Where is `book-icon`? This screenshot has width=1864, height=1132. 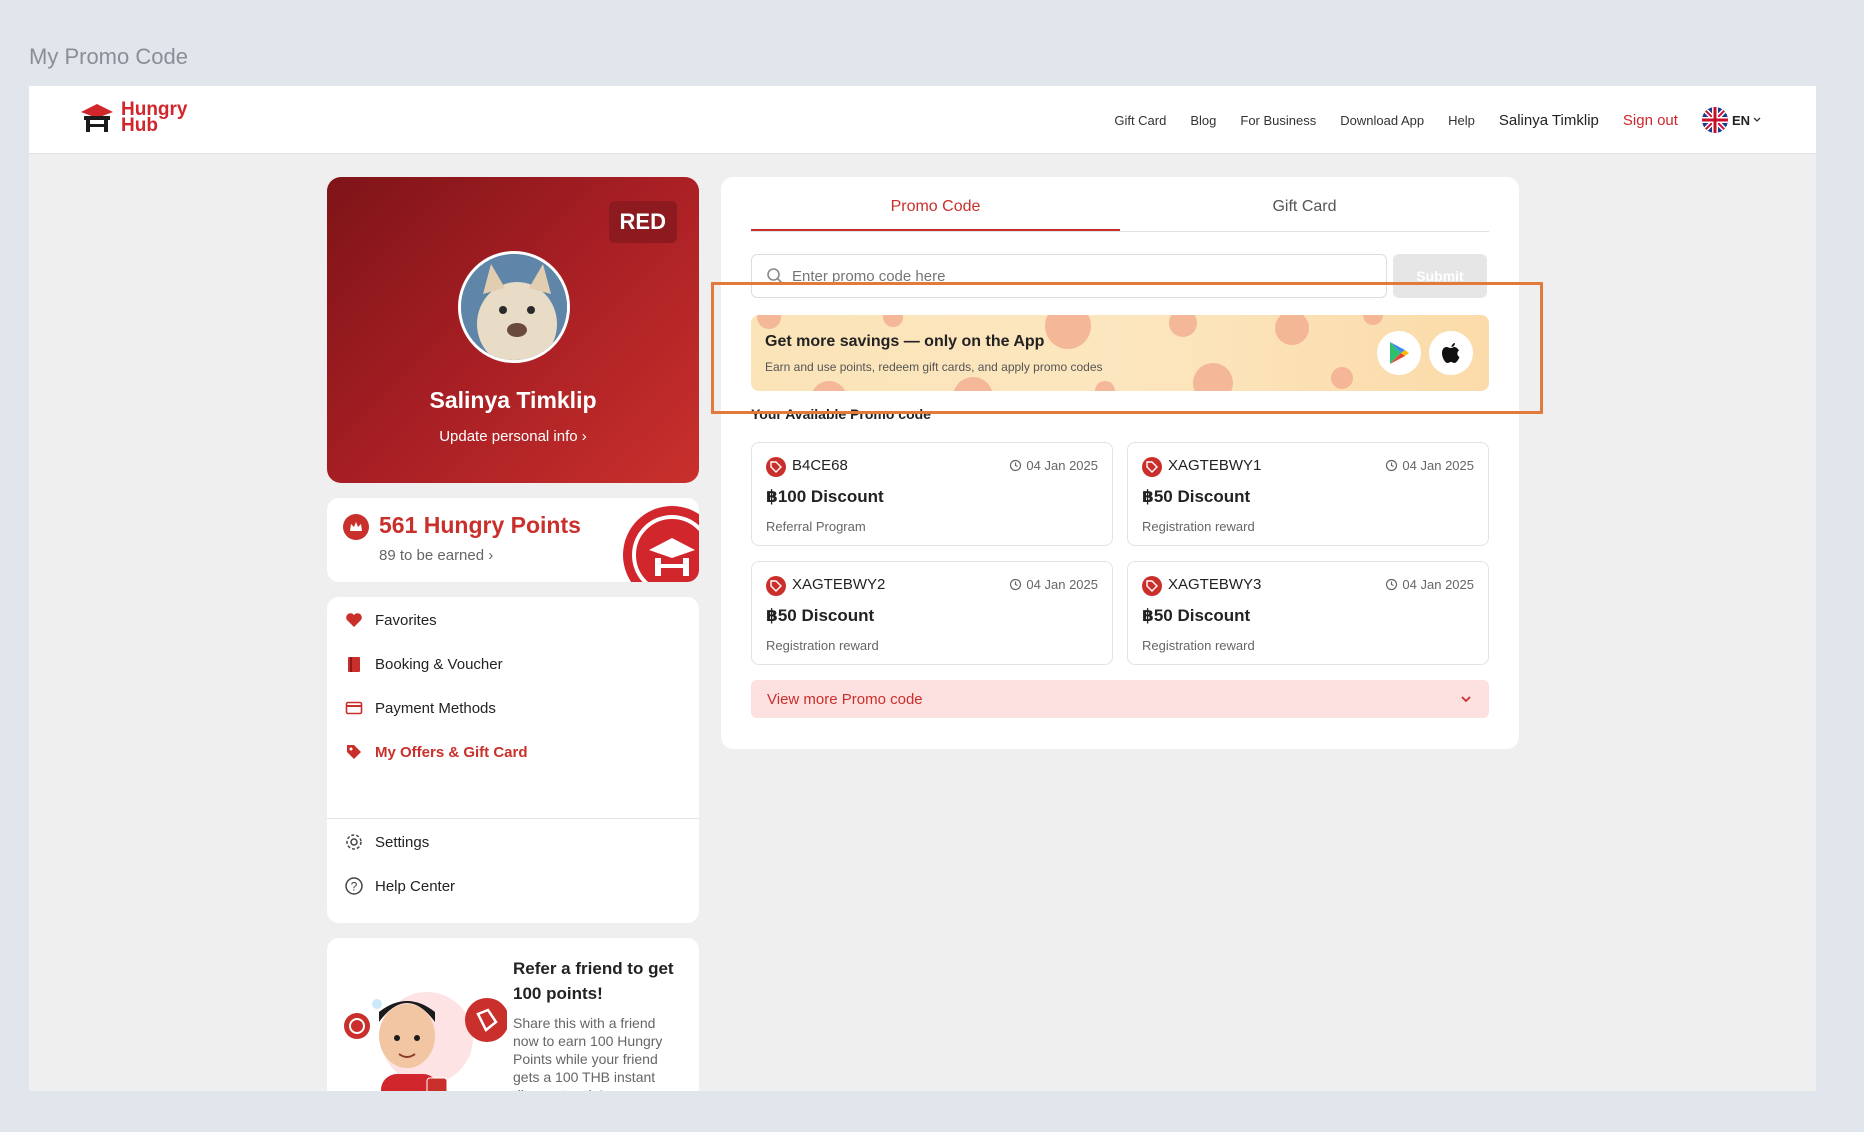 book-icon is located at coordinates (354, 664).